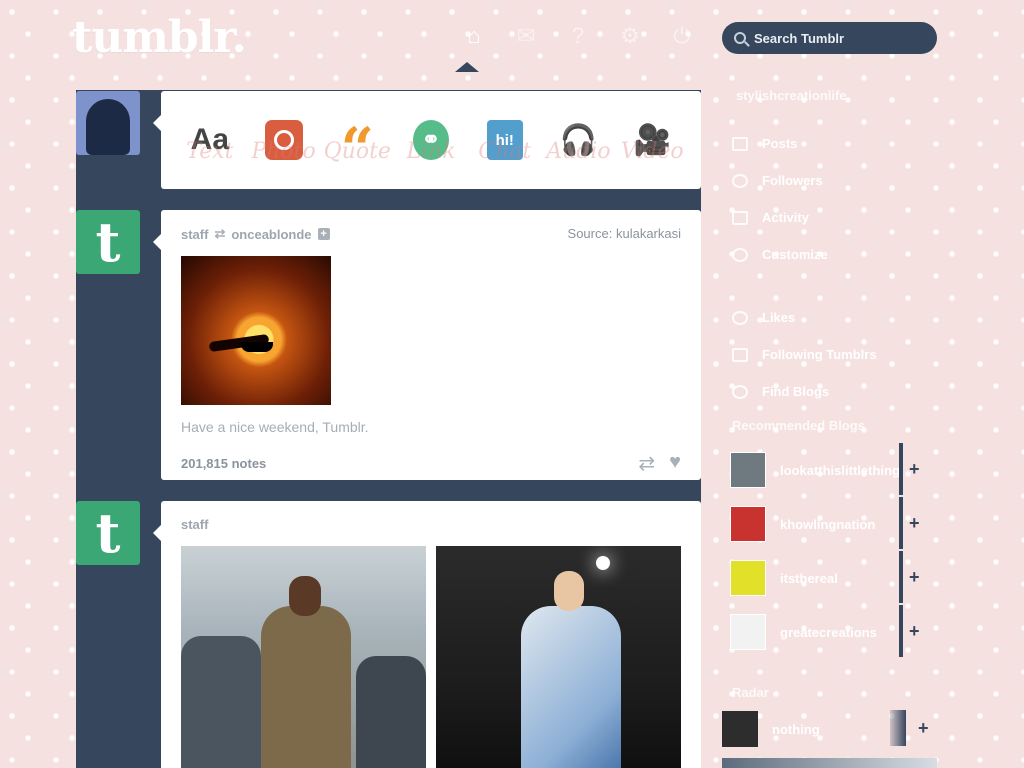 The height and width of the screenshot is (768, 1024). I want to click on new-audio-post-button: 🎧 Audio, so click(579, 140).